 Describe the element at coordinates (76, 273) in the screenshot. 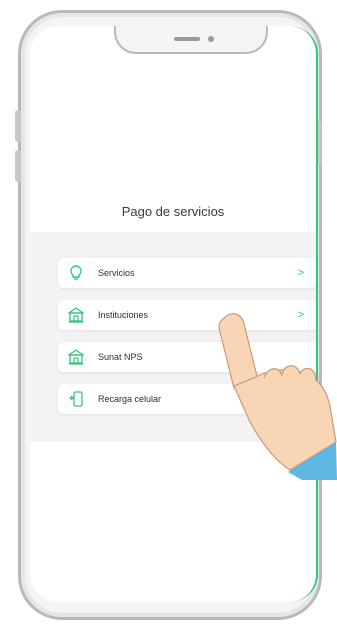

I see `lightbulb-icon` at that location.